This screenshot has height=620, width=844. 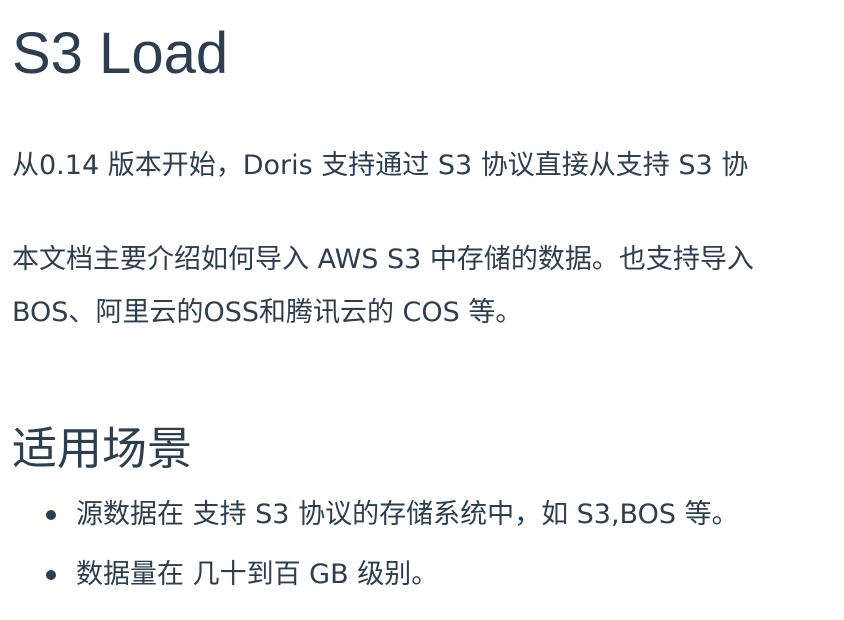 I want to click on intro-paragraph-line-3: BOS、阿里云的OSS和腾讯云的 COS 等。, so click(x=267, y=312).